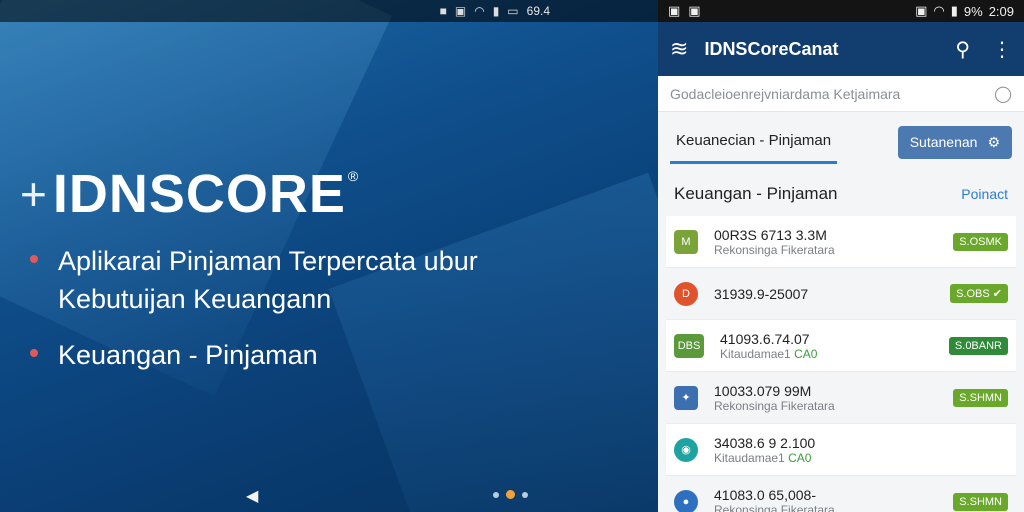 Image resolution: width=1024 pixels, height=512 pixels. Describe the element at coordinates (686, 397) in the screenshot. I see `app-icon: ✦` at that location.